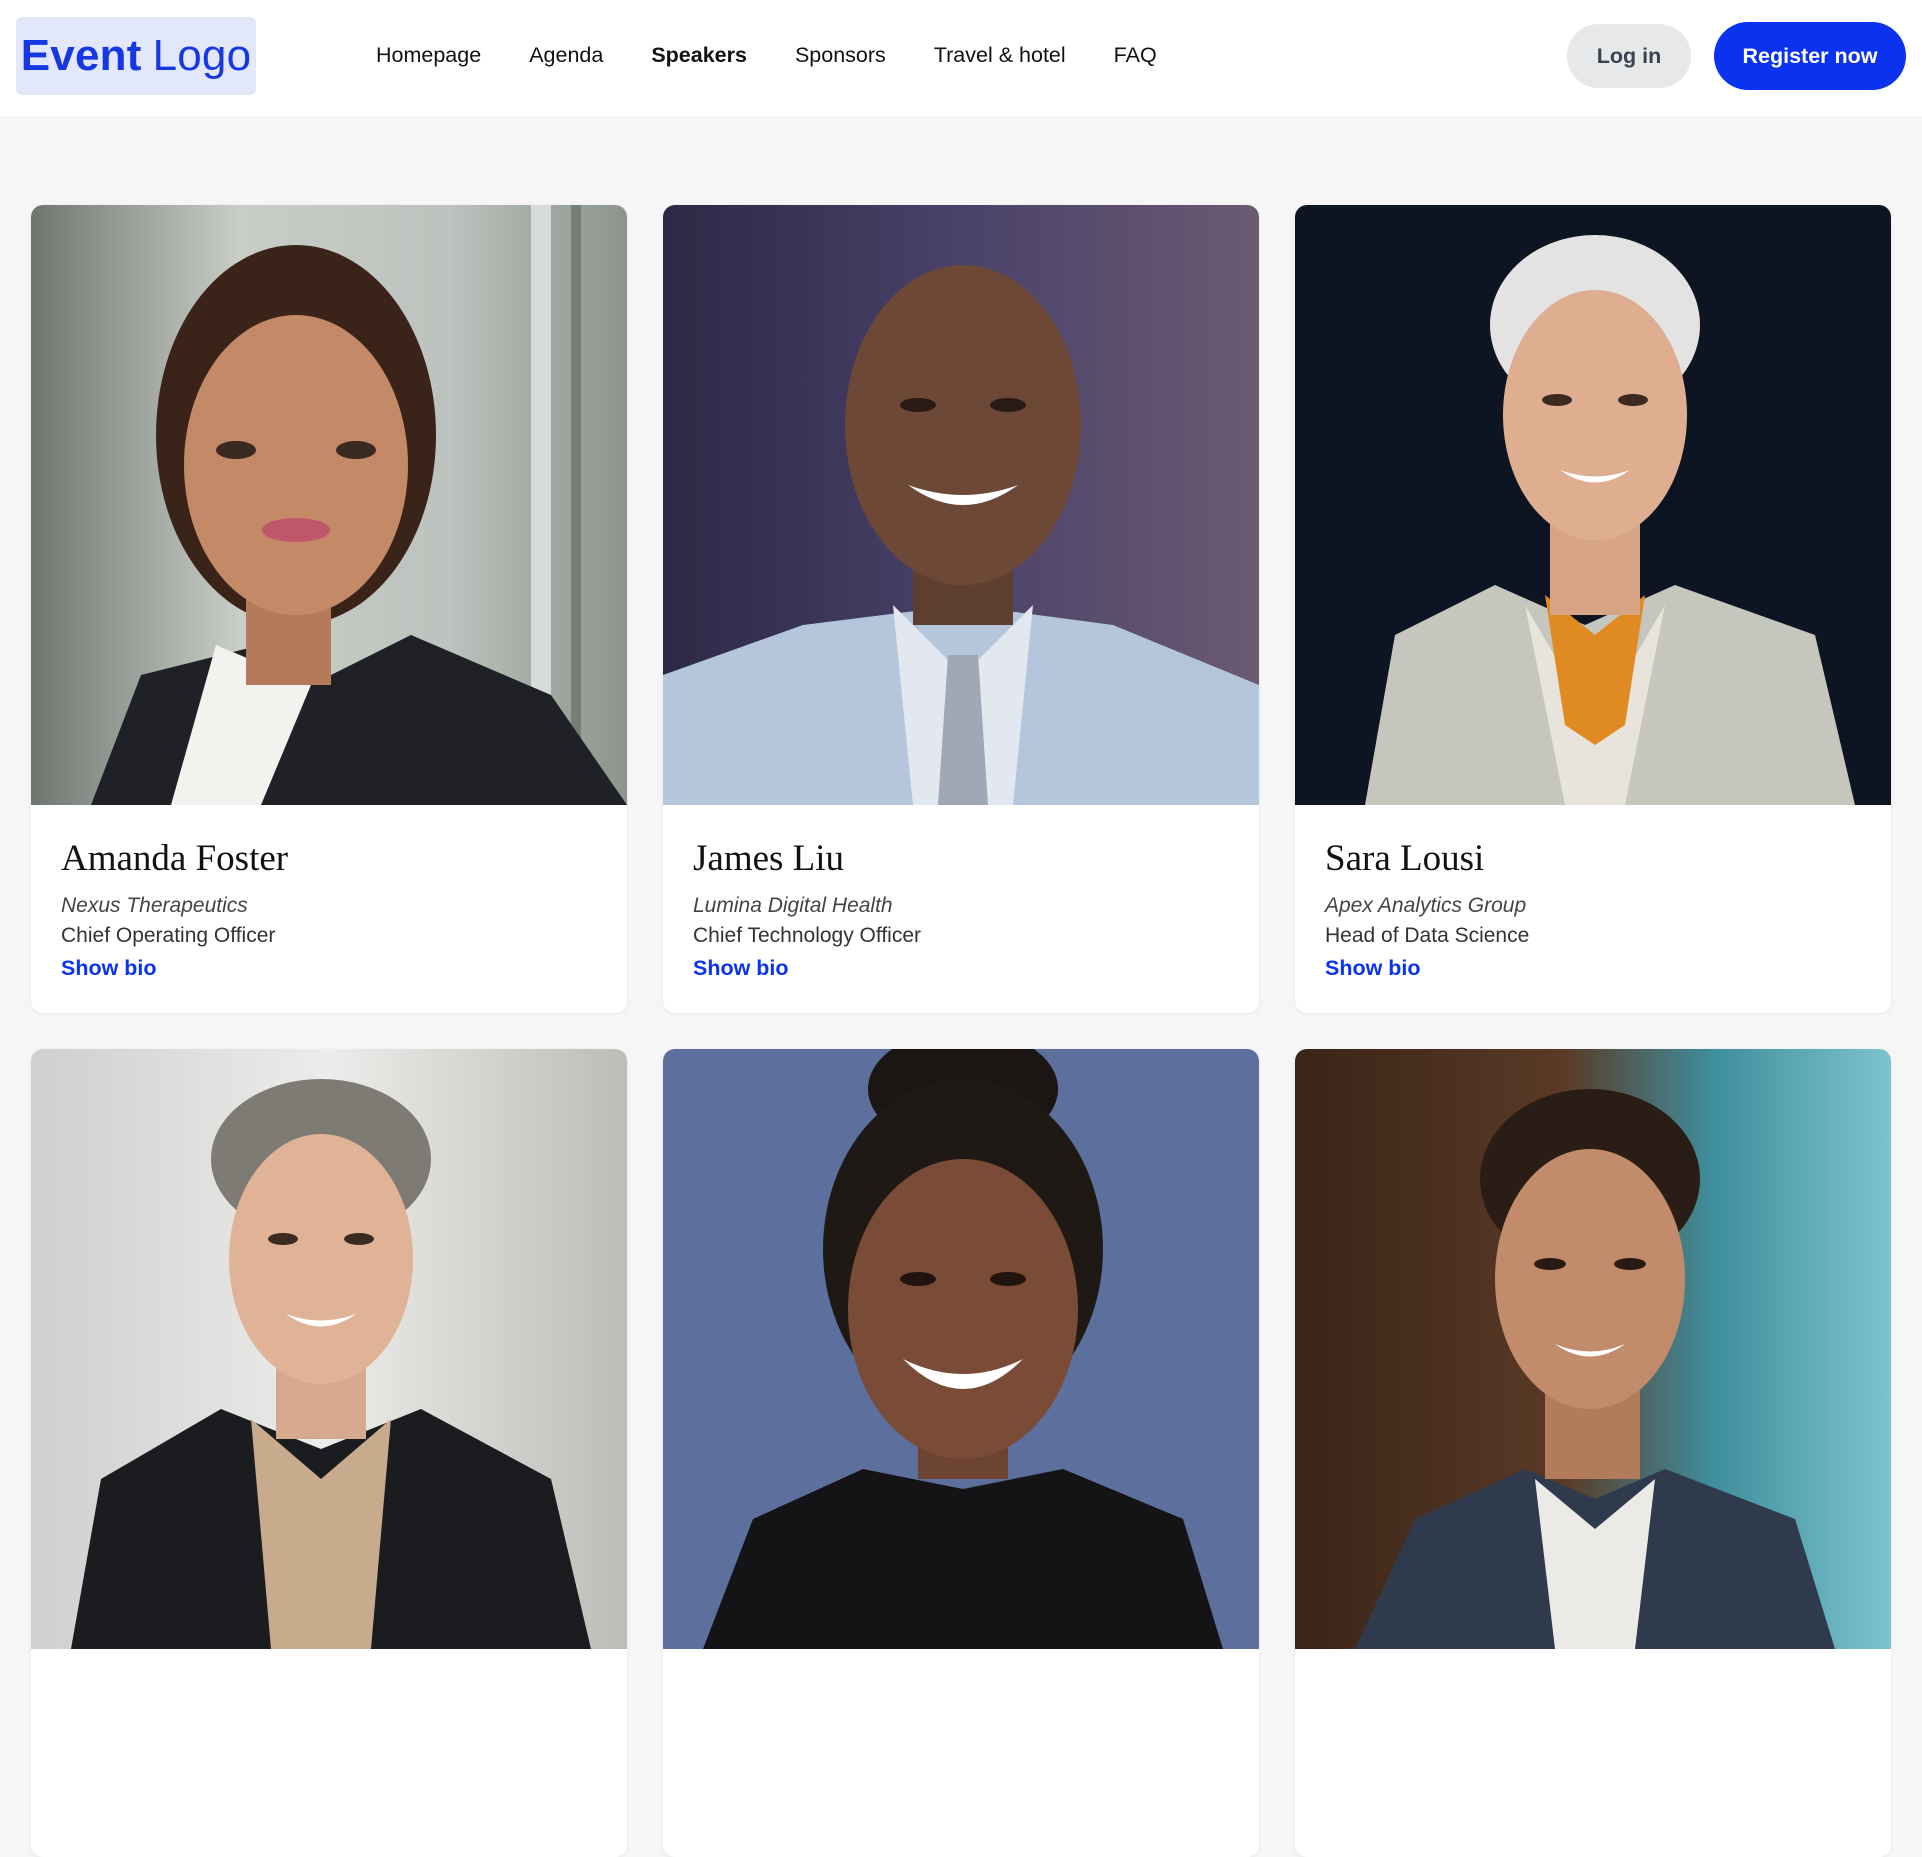 The height and width of the screenshot is (1857, 1922). I want to click on speaker-role: Chief Technology Officer, so click(807, 935).